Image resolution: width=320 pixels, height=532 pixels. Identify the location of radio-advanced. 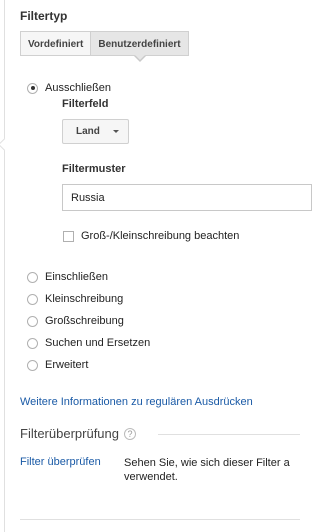
(32, 365).